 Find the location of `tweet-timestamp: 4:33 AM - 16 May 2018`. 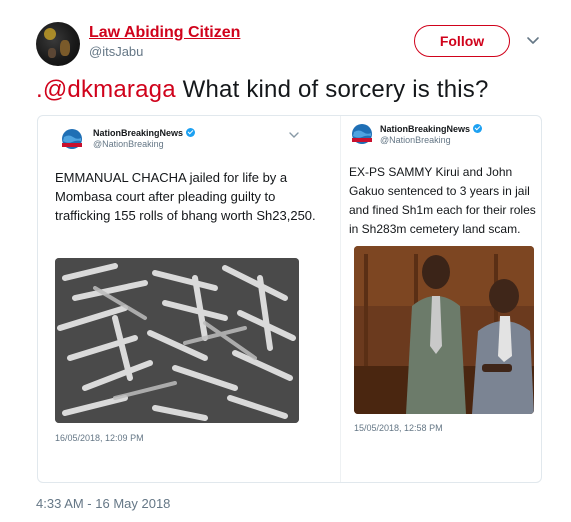

tweet-timestamp: 4:33 AM - 16 May 2018 is located at coordinates (103, 503).